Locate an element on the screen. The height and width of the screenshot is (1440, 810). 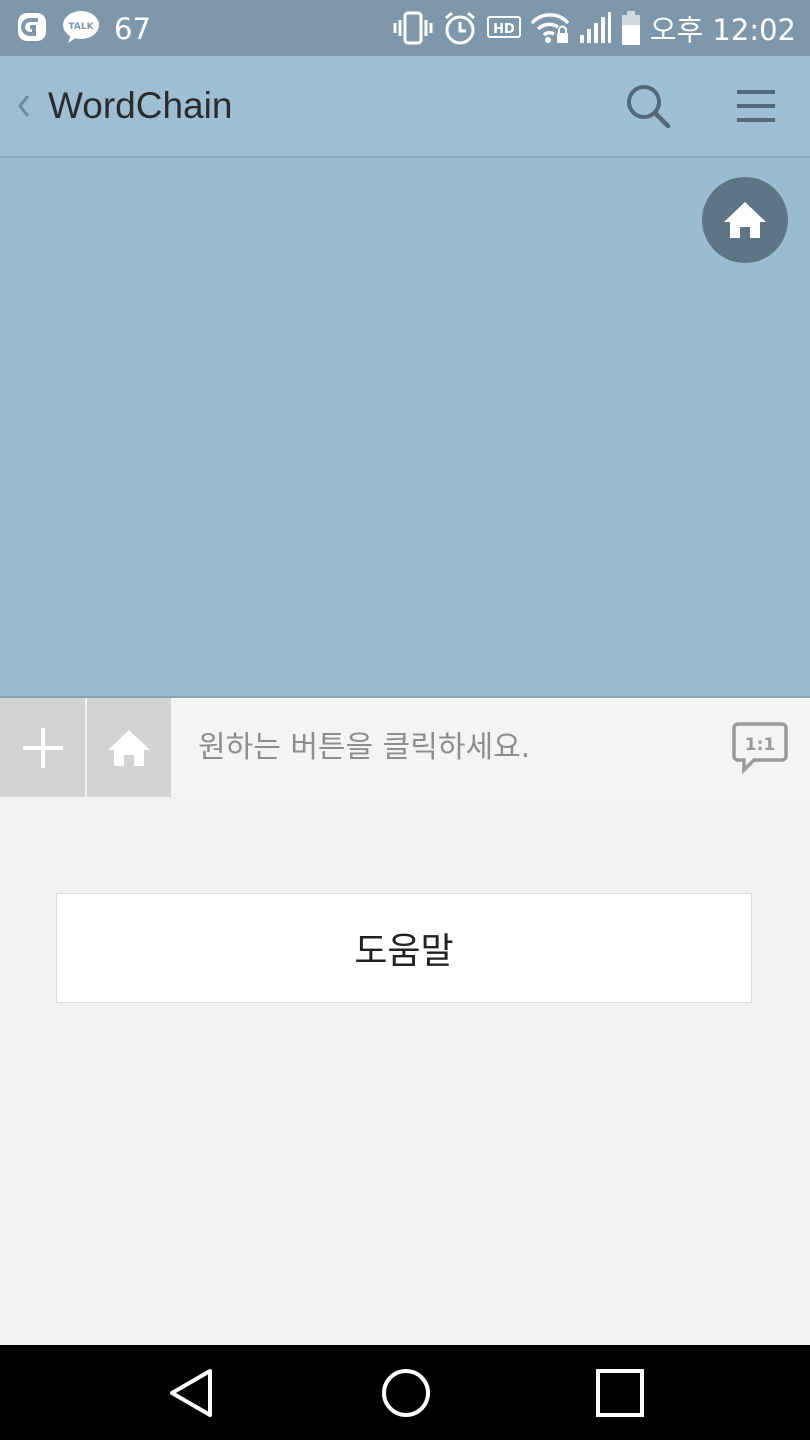
hd-icon-label: HD is located at coordinates (504, 29).